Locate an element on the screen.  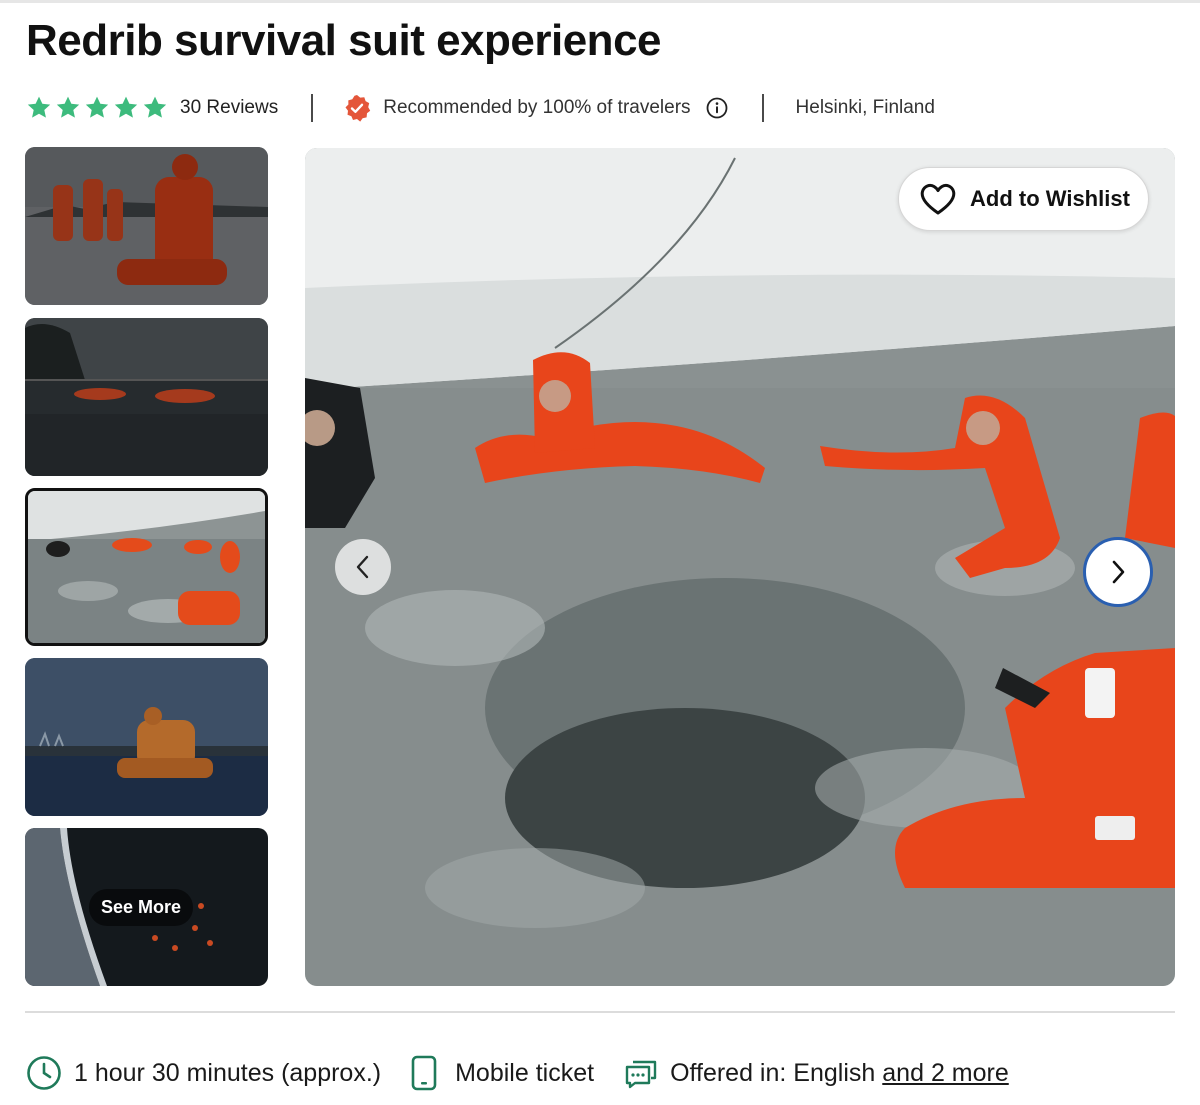
location-text: Helsinki, Finland is located at coordinates (865, 107).